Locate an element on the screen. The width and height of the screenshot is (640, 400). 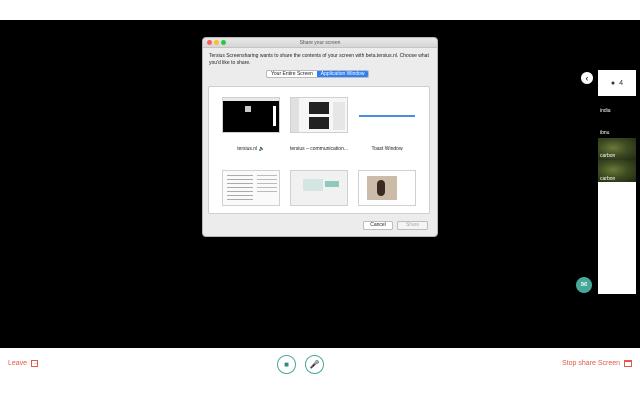
leave-button: Leave → is located at coordinates (23, 363).